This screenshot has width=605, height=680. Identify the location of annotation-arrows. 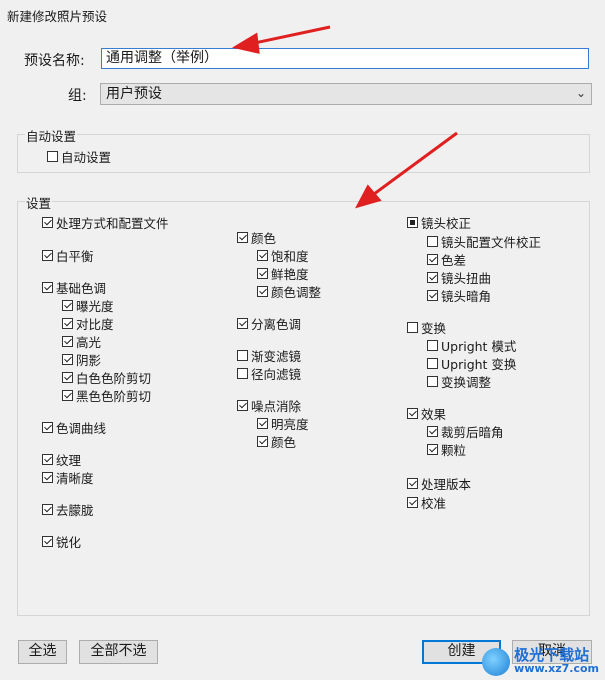
(345, 117).